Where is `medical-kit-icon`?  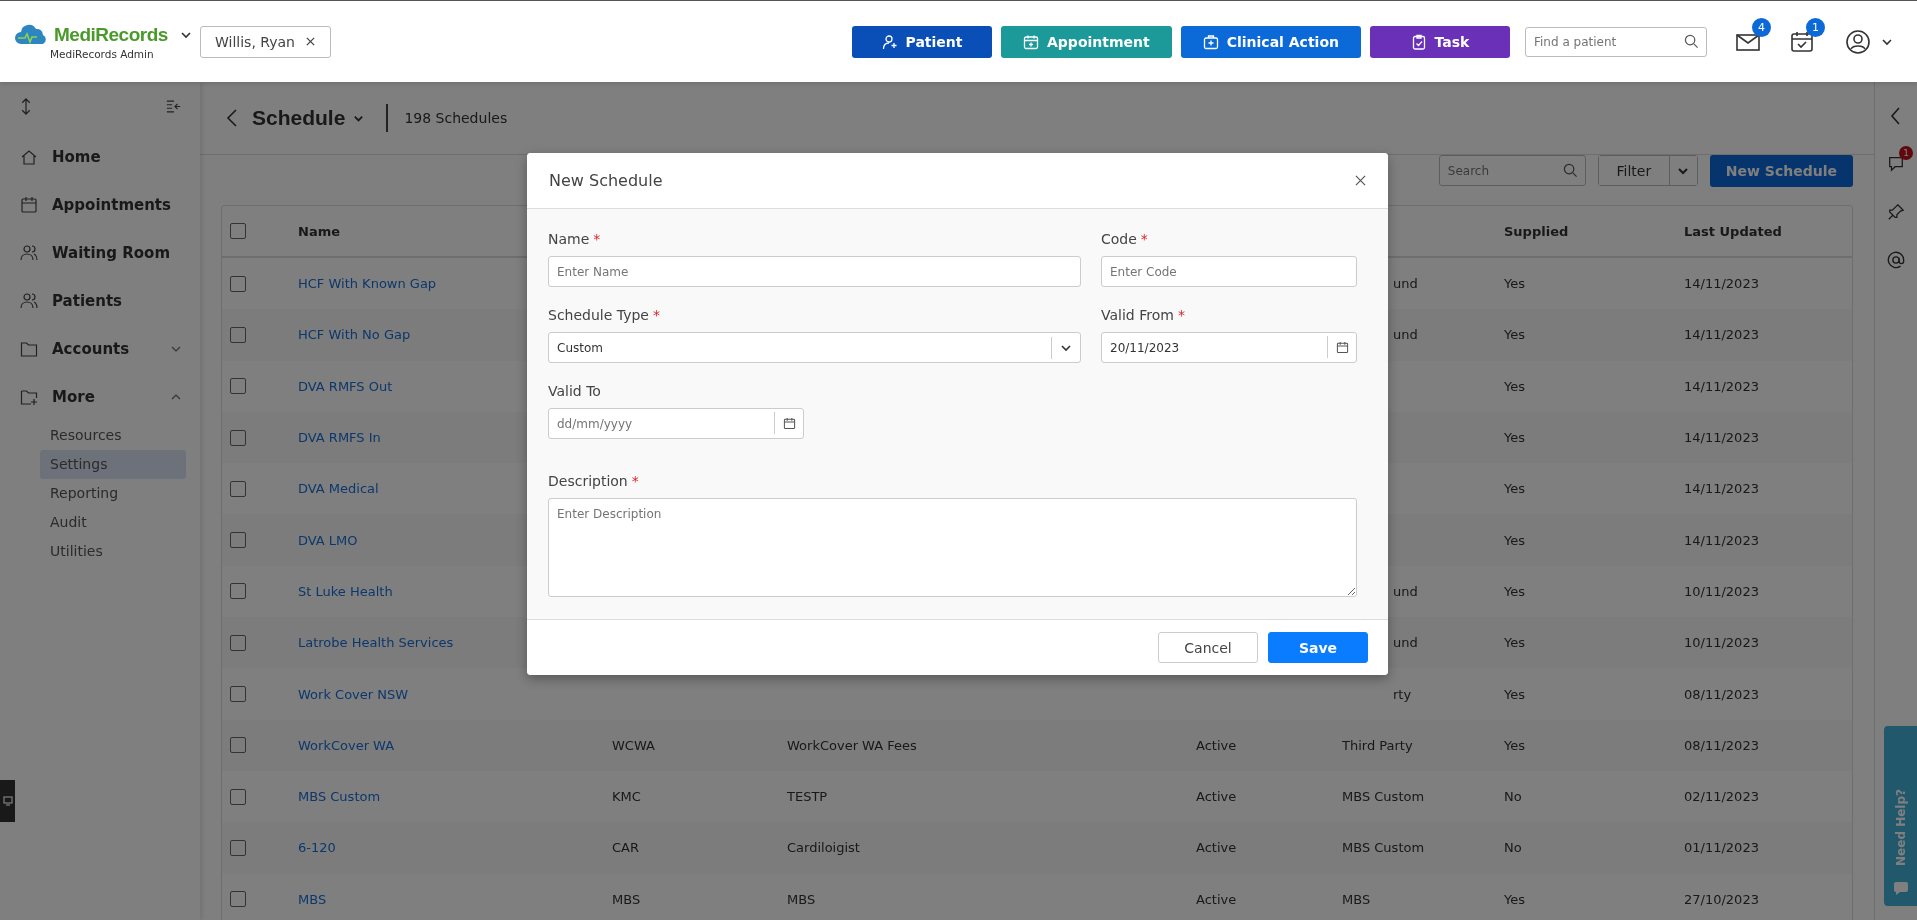
medical-kit-icon is located at coordinates (1210, 41).